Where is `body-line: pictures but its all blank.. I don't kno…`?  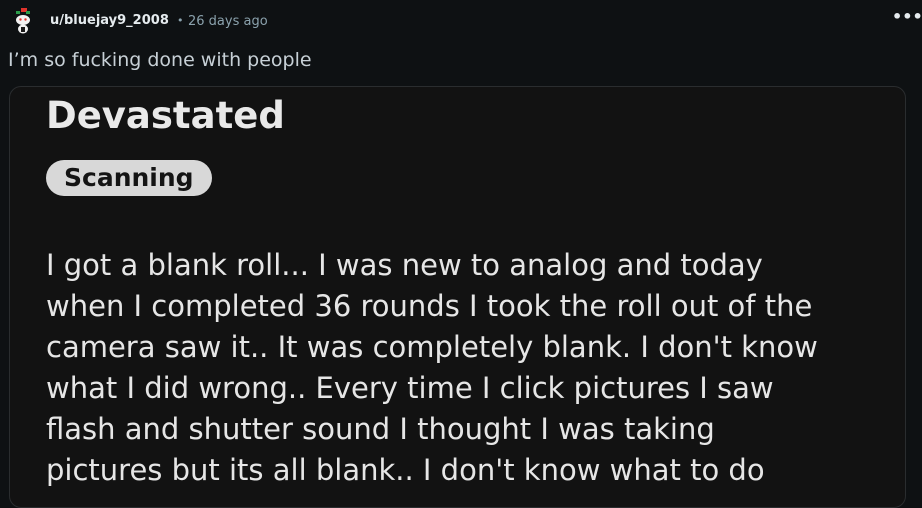 body-line: pictures but its all blank.. I don't kno… is located at coordinates (405, 470).